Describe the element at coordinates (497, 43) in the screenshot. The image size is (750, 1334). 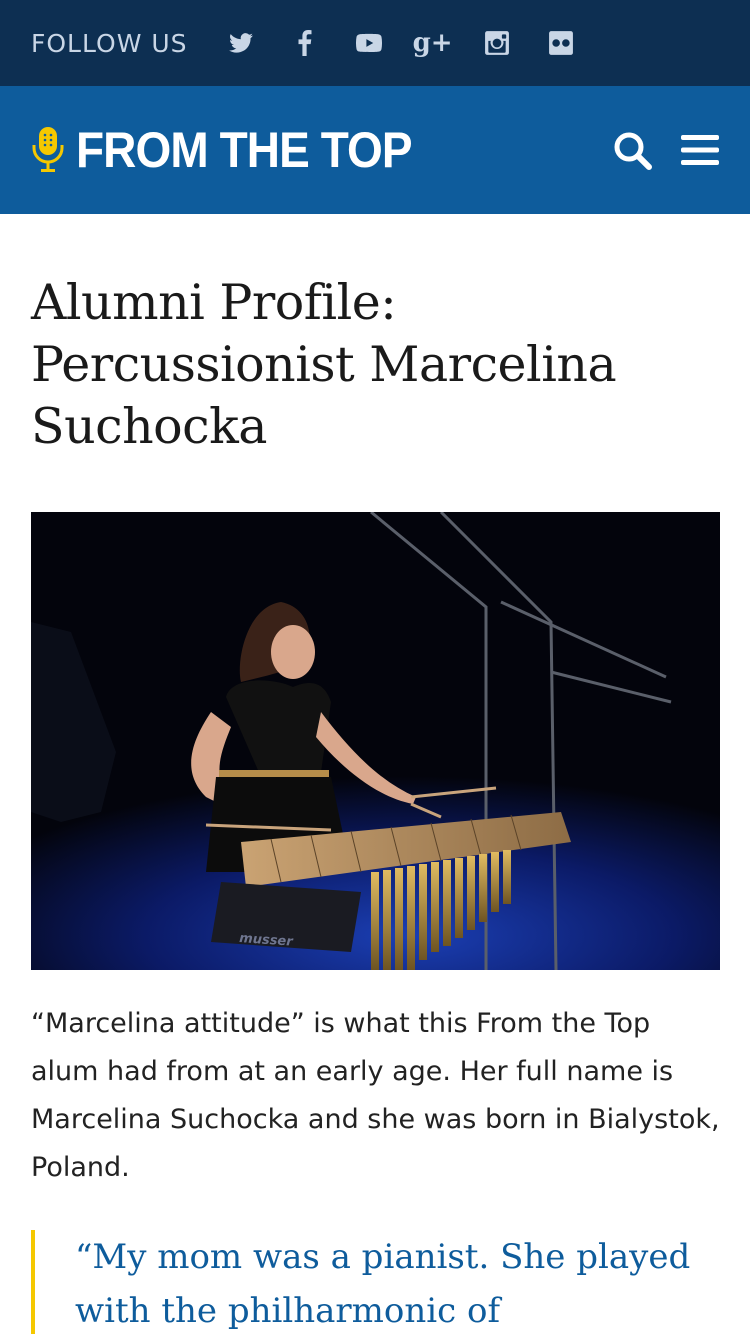
I see `instagram-icon` at that location.